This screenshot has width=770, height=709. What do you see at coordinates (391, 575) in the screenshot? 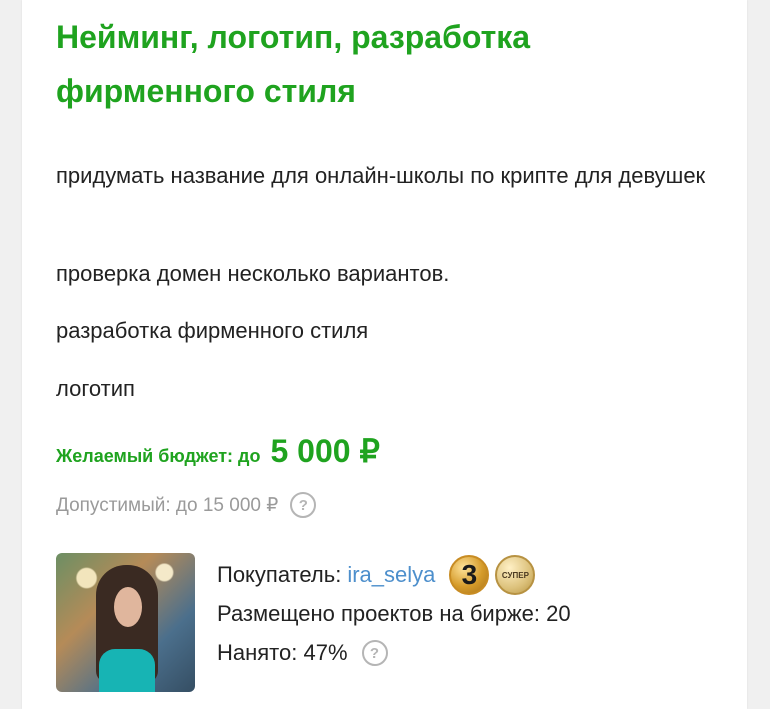
I see `buyer-name-link: ira_selya` at bounding box center [391, 575].